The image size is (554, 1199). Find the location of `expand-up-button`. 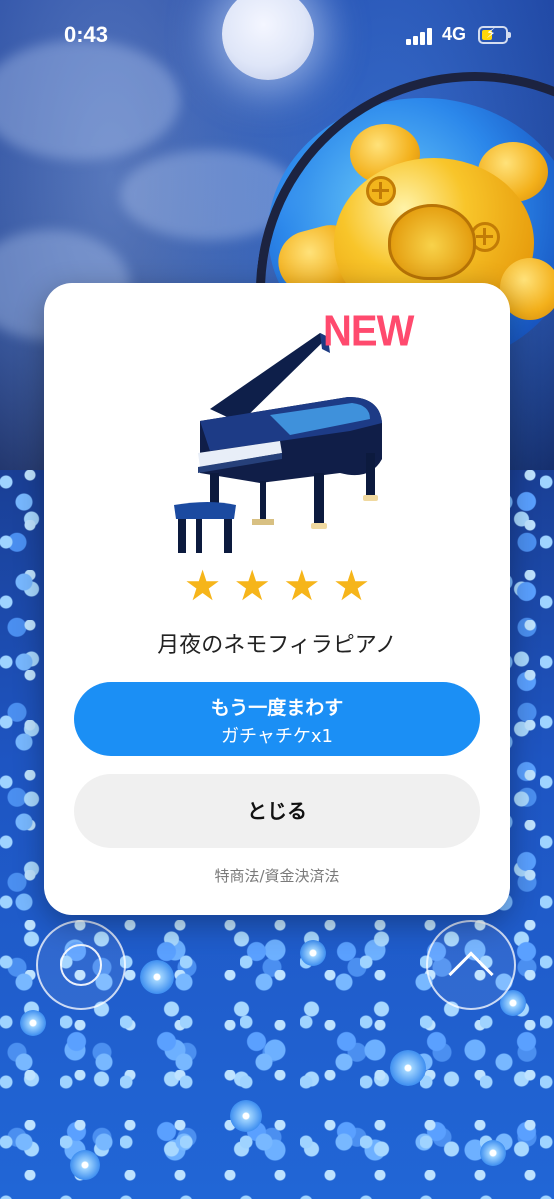

expand-up-button is located at coordinates (471, 965).